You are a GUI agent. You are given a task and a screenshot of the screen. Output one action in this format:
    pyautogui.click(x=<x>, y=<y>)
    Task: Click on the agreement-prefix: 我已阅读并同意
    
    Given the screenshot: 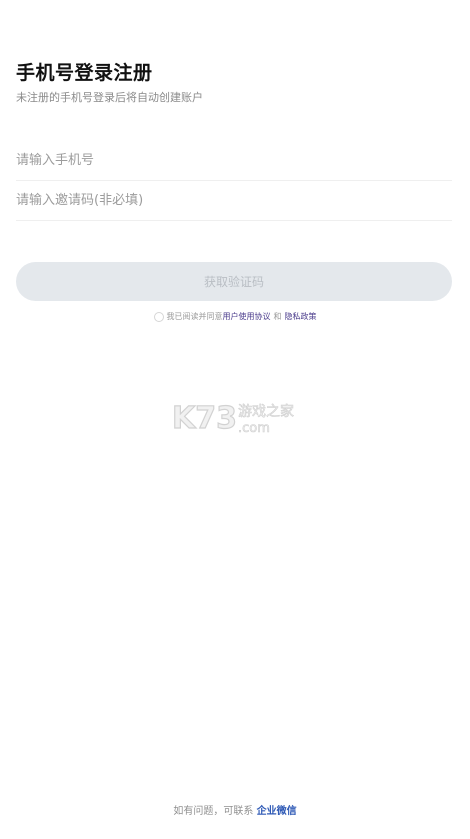 What is the action you would take?
    pyautogui.click(x=194, y=316)
    